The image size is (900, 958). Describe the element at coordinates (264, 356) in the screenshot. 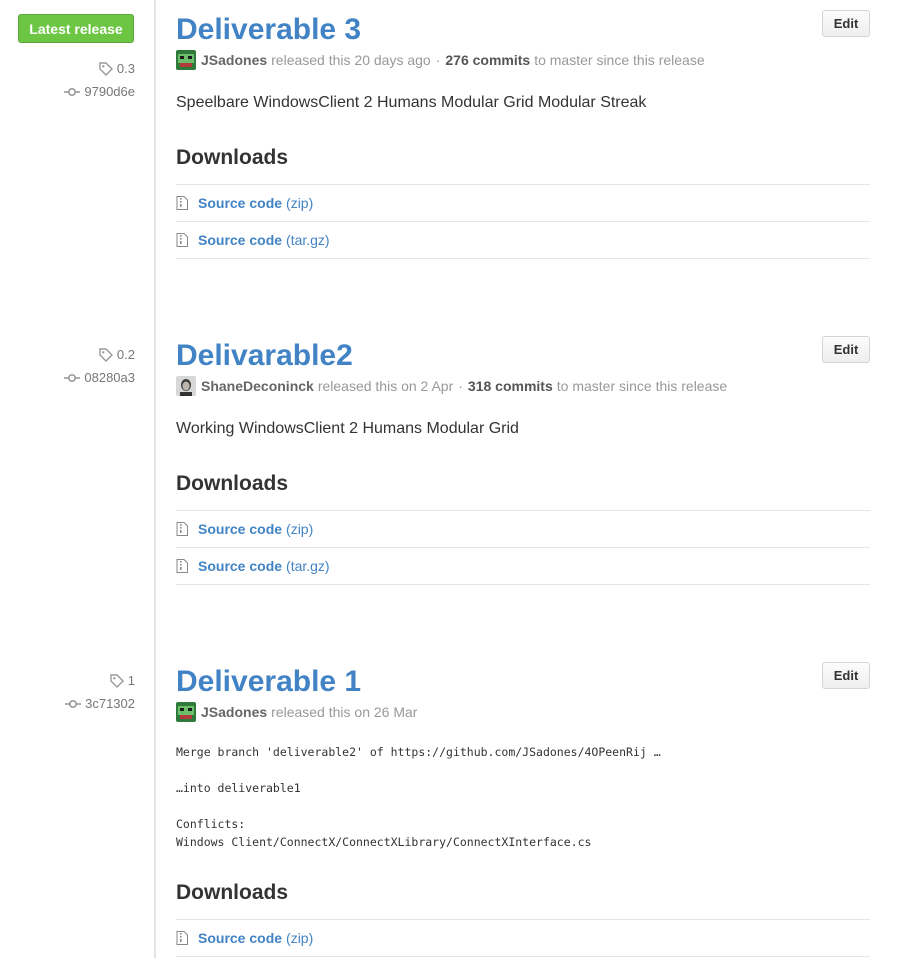

I see `release-title: Delivarable2` at that location.